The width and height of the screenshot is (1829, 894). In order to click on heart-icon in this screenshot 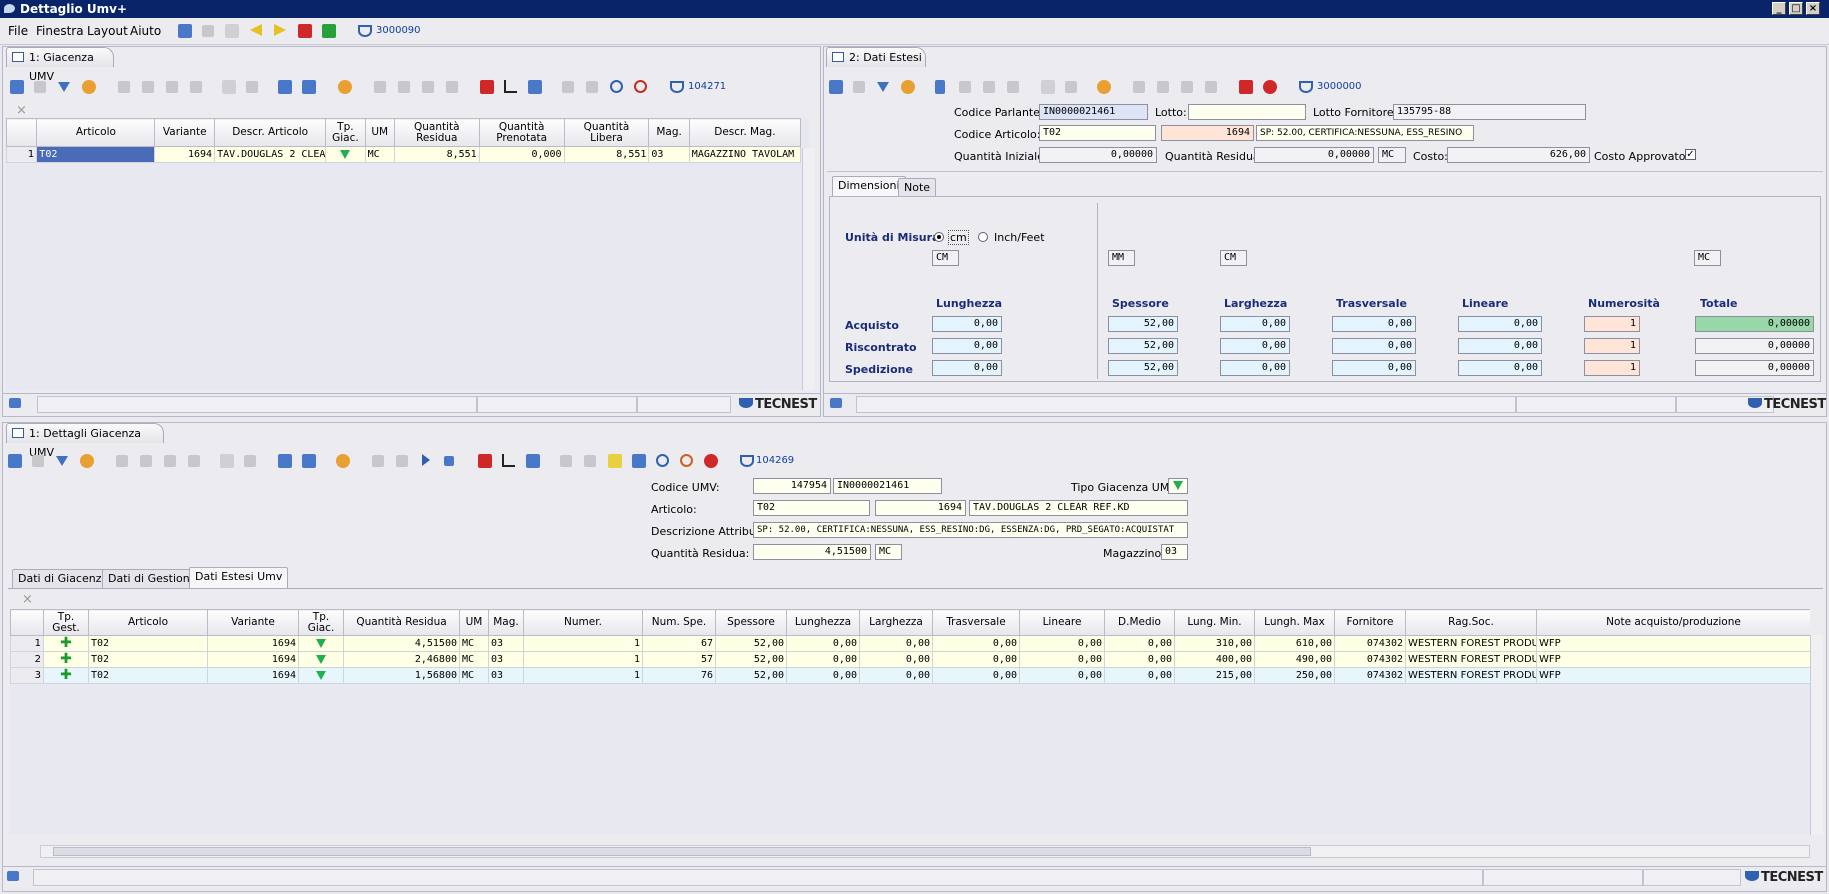, I will do `click(1246, 87)`.